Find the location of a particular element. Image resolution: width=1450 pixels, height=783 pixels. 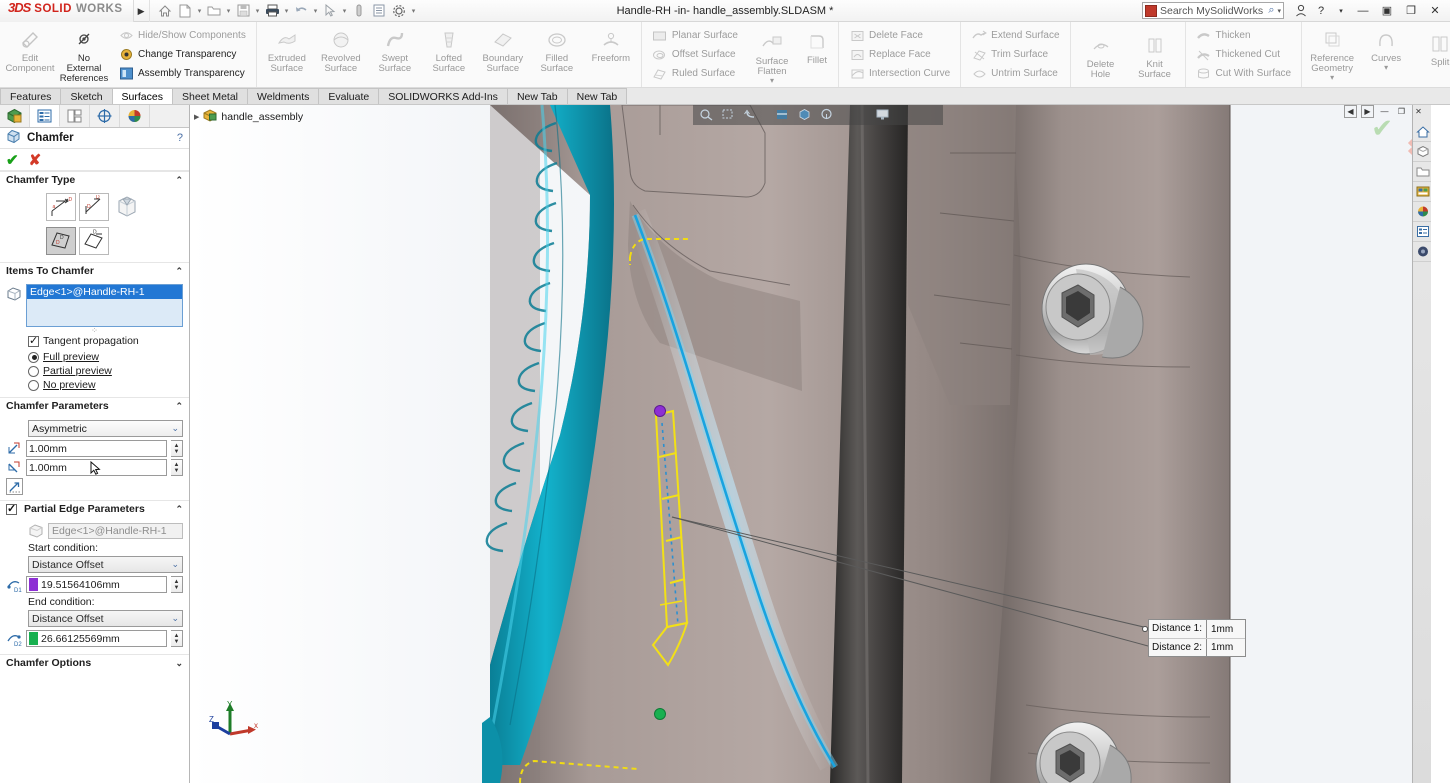

file-properties-icon is located at coordinates (379, 10).